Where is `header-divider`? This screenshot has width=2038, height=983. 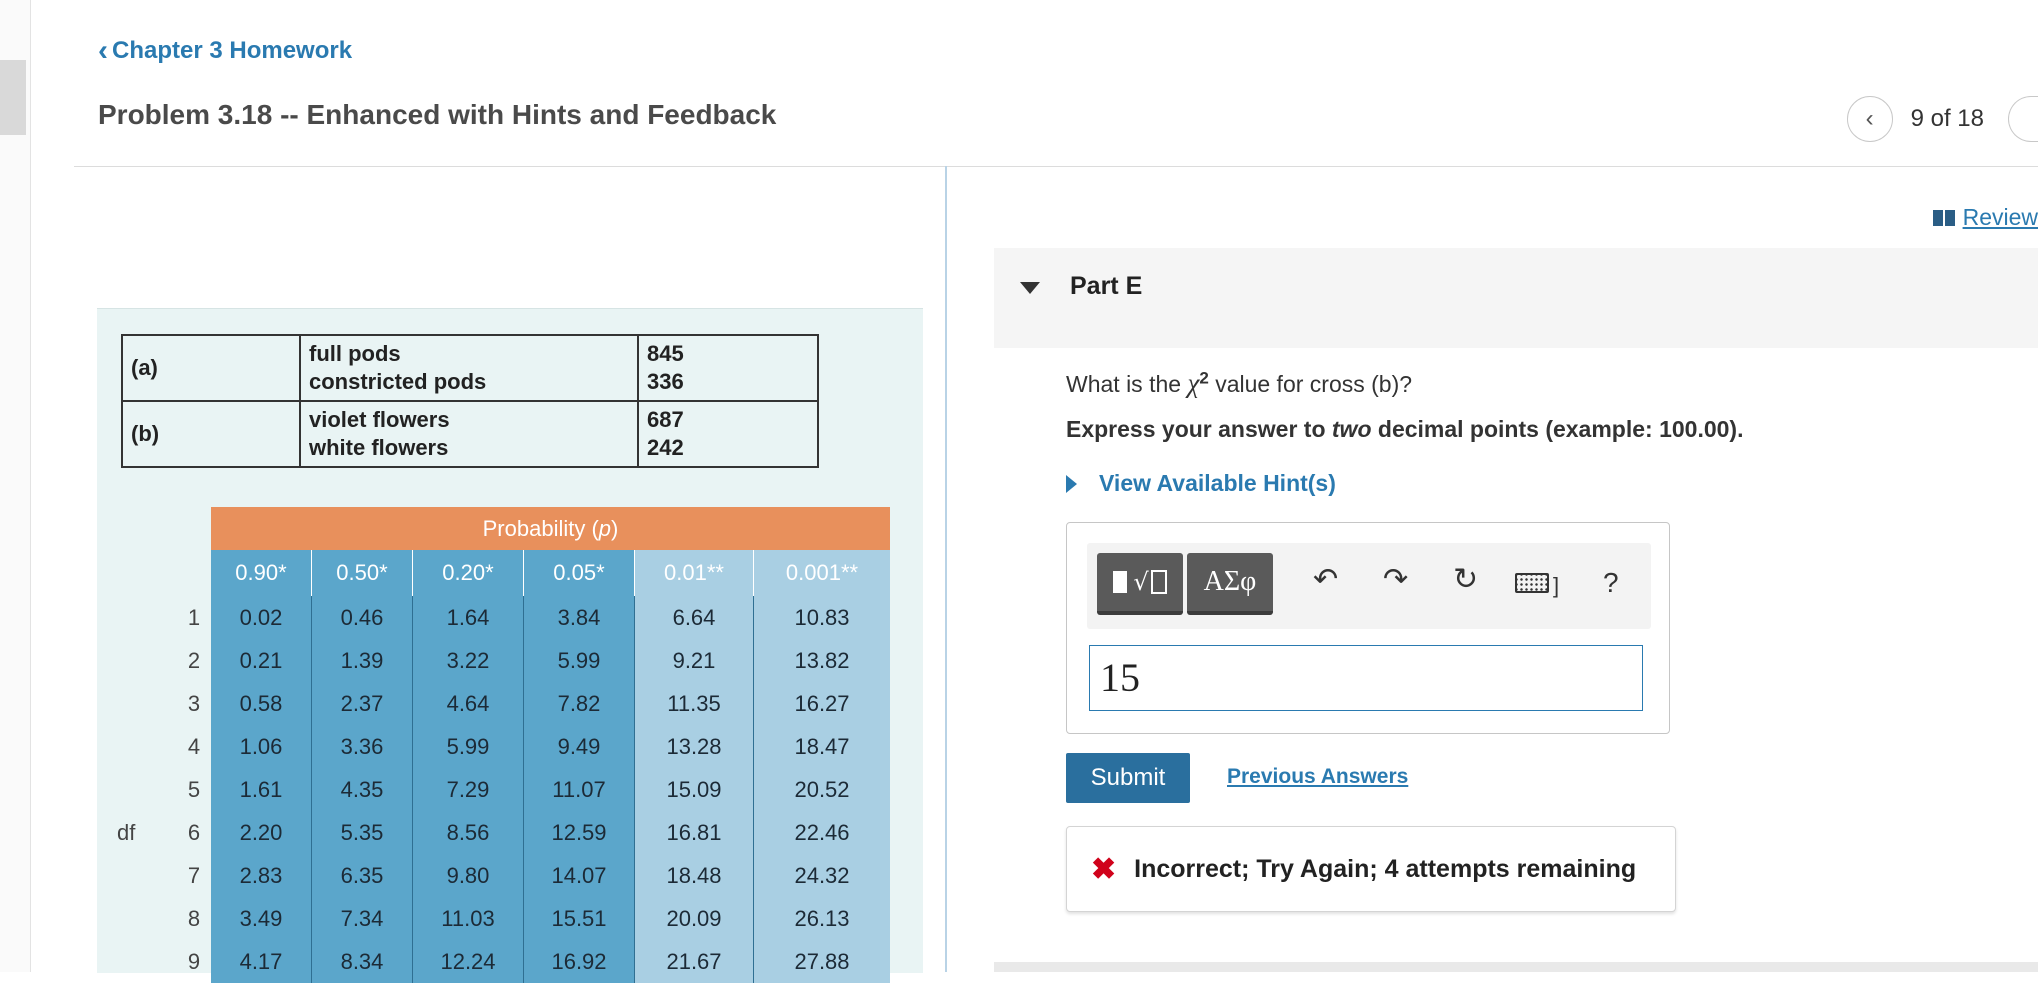
header-divider is located at coordinates (1056, 166).